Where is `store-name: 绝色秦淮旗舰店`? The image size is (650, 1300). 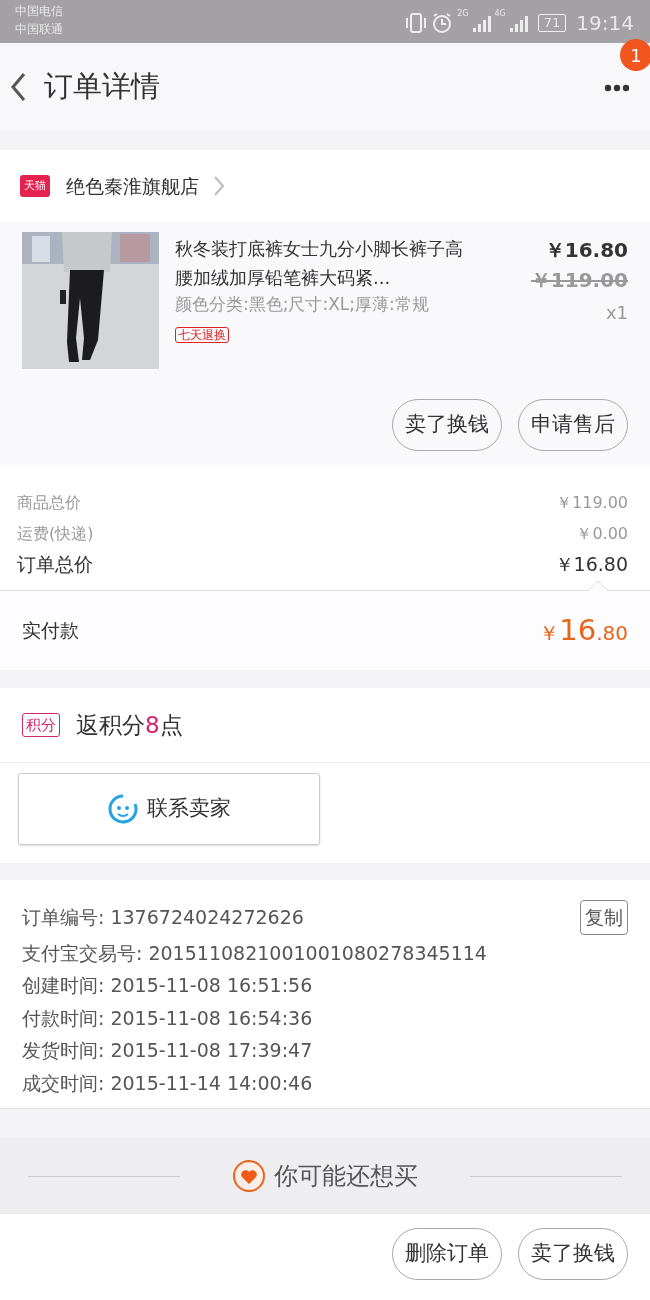
store-name: 绝色秦淮旗舰店 is located at coordinates (132, 186).